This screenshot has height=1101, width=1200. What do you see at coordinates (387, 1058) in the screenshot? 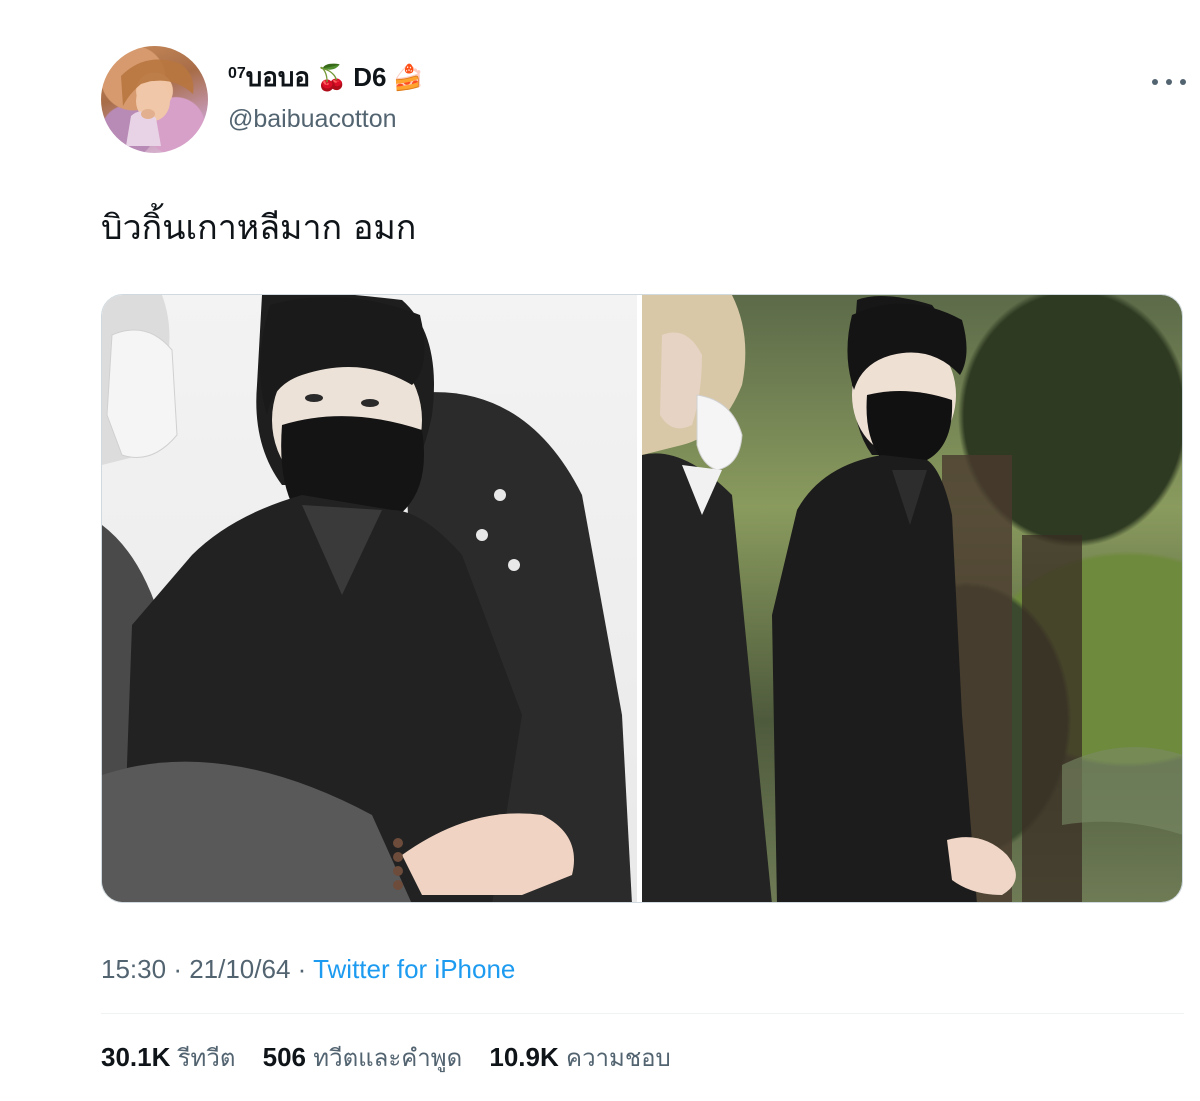
I see `quote-label: ทวีตและคำพูด` at bounding box center [387, 1058].